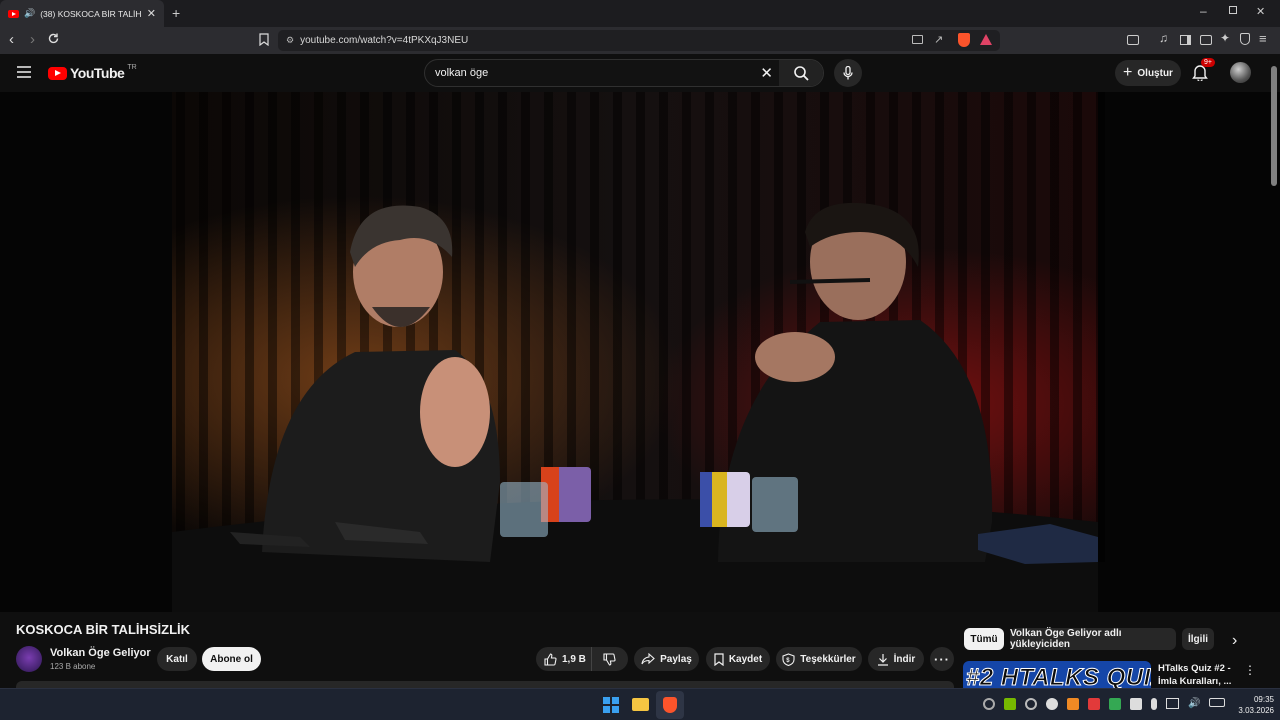 This screenshot has height=720, width=1280. I want to click on download-icon, so click(882, 659).